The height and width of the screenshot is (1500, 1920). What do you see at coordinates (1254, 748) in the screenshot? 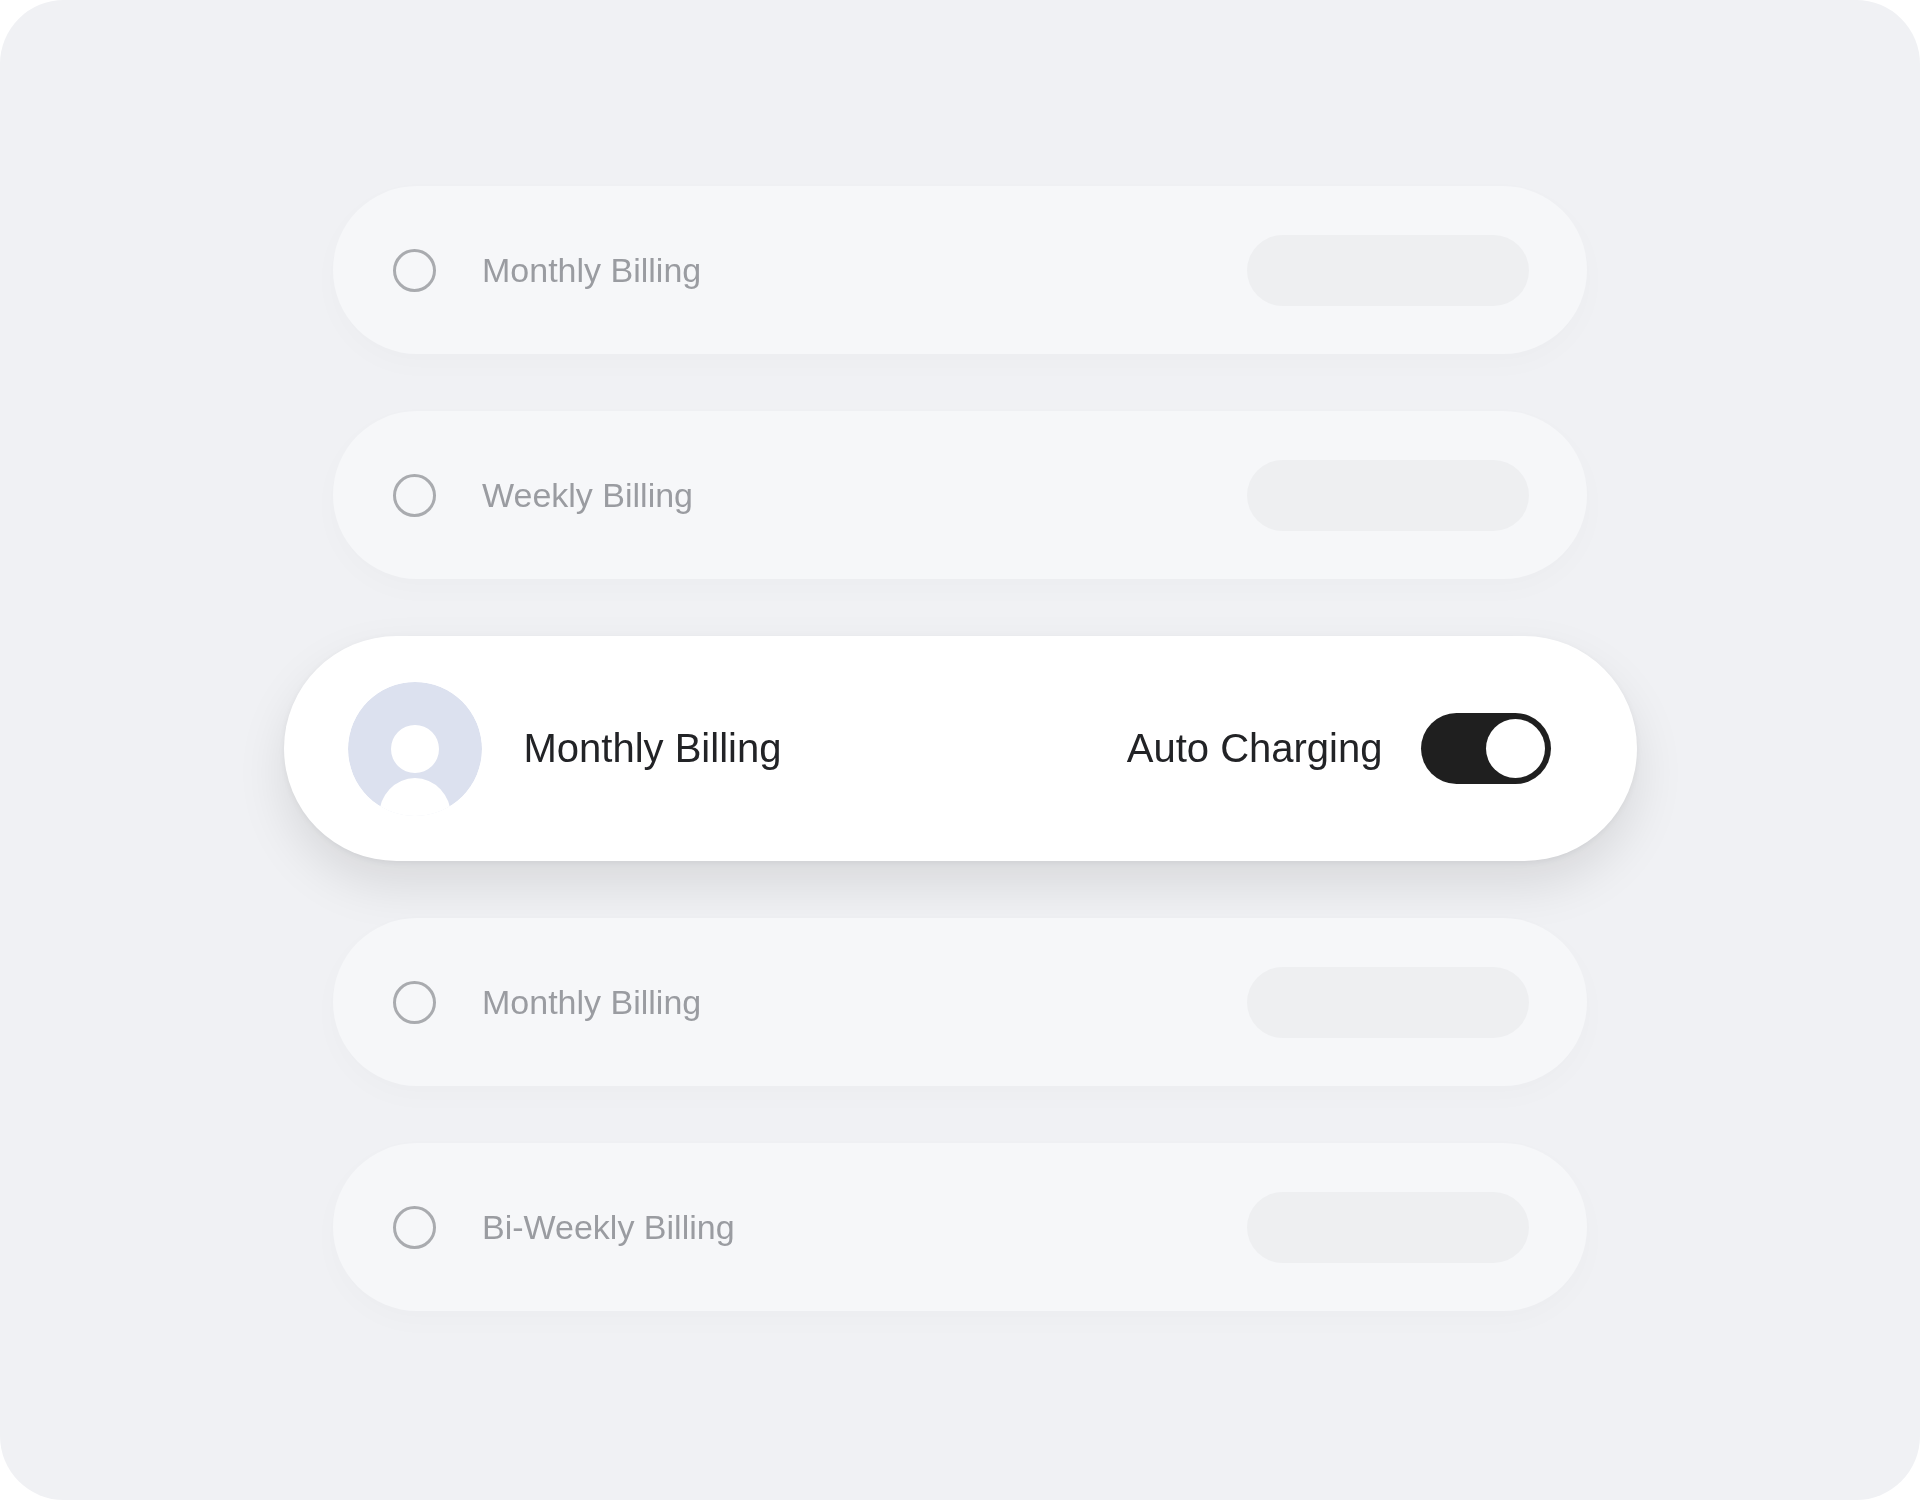
I see `toggle-label: Auto Charging` at bounding box center [1254, 748].